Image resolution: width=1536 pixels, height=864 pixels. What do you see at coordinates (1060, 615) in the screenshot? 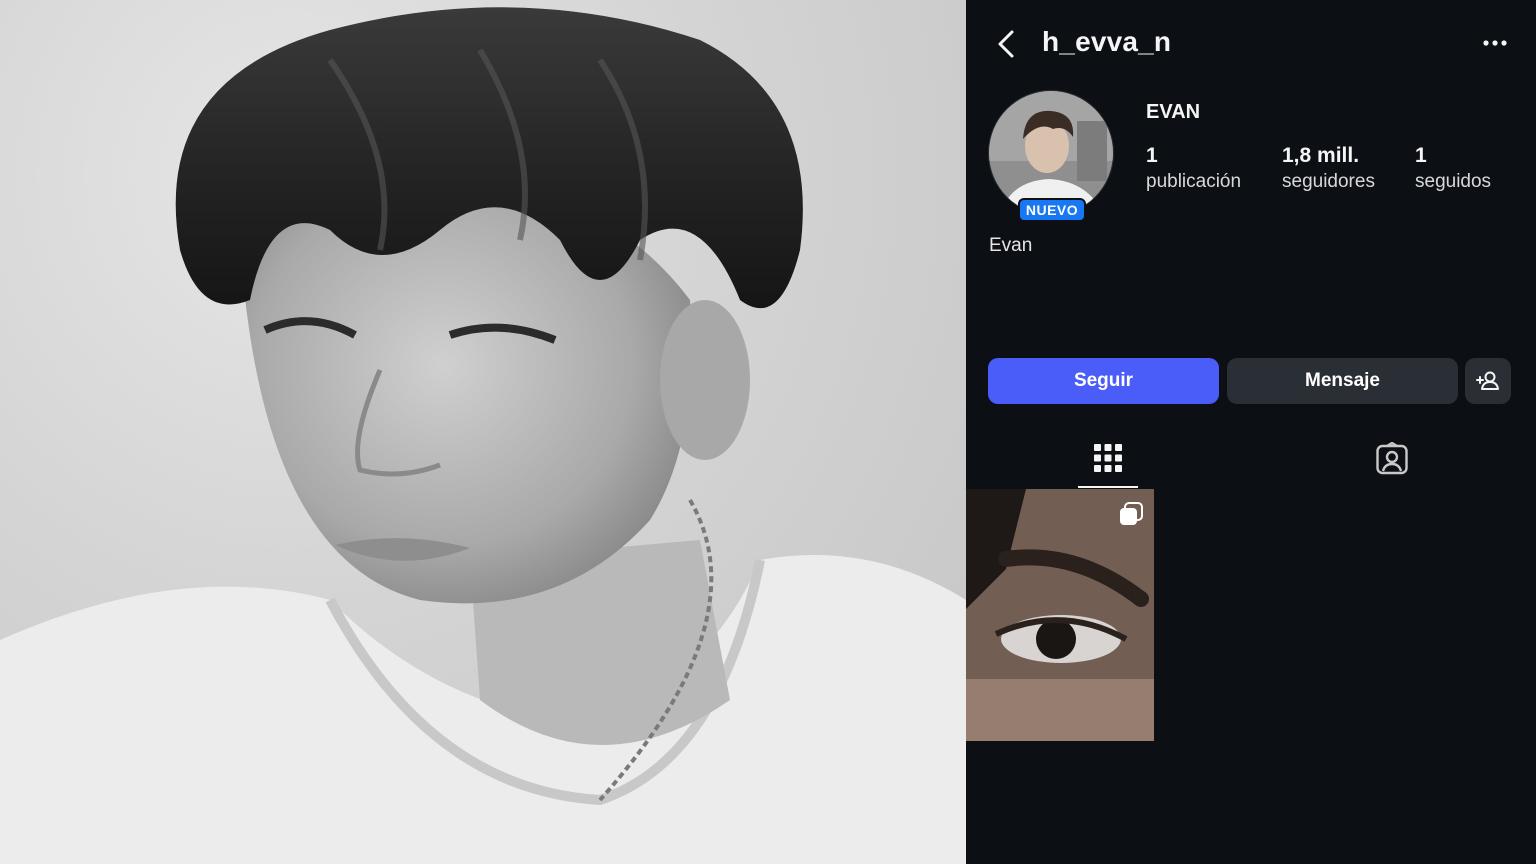
I see `post-thumbnail` at bounding box center [1060, 615].